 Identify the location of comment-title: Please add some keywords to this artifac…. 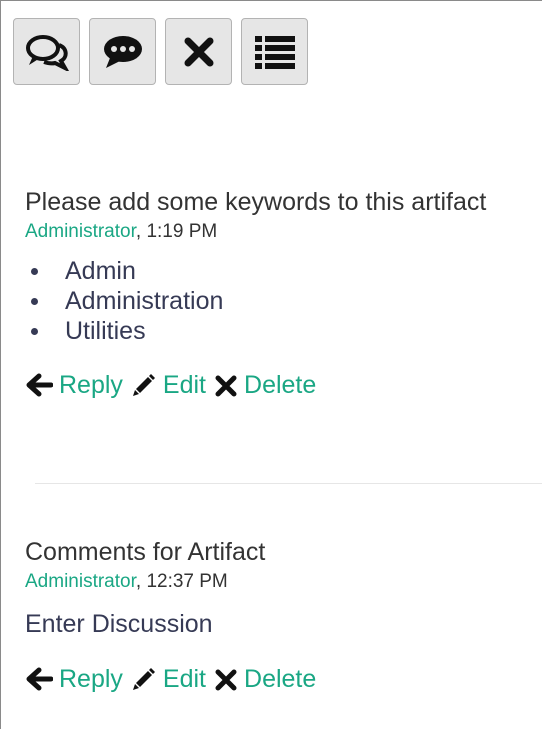
(256, 202).